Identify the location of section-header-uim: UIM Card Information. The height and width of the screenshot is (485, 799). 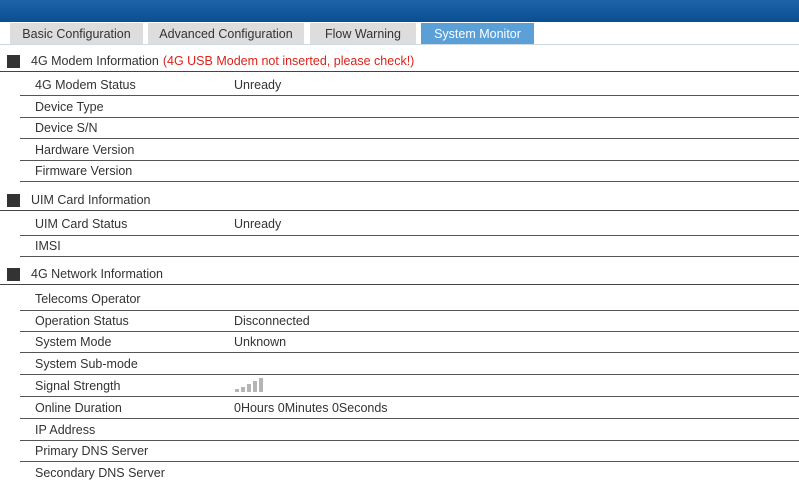
(399, 200).